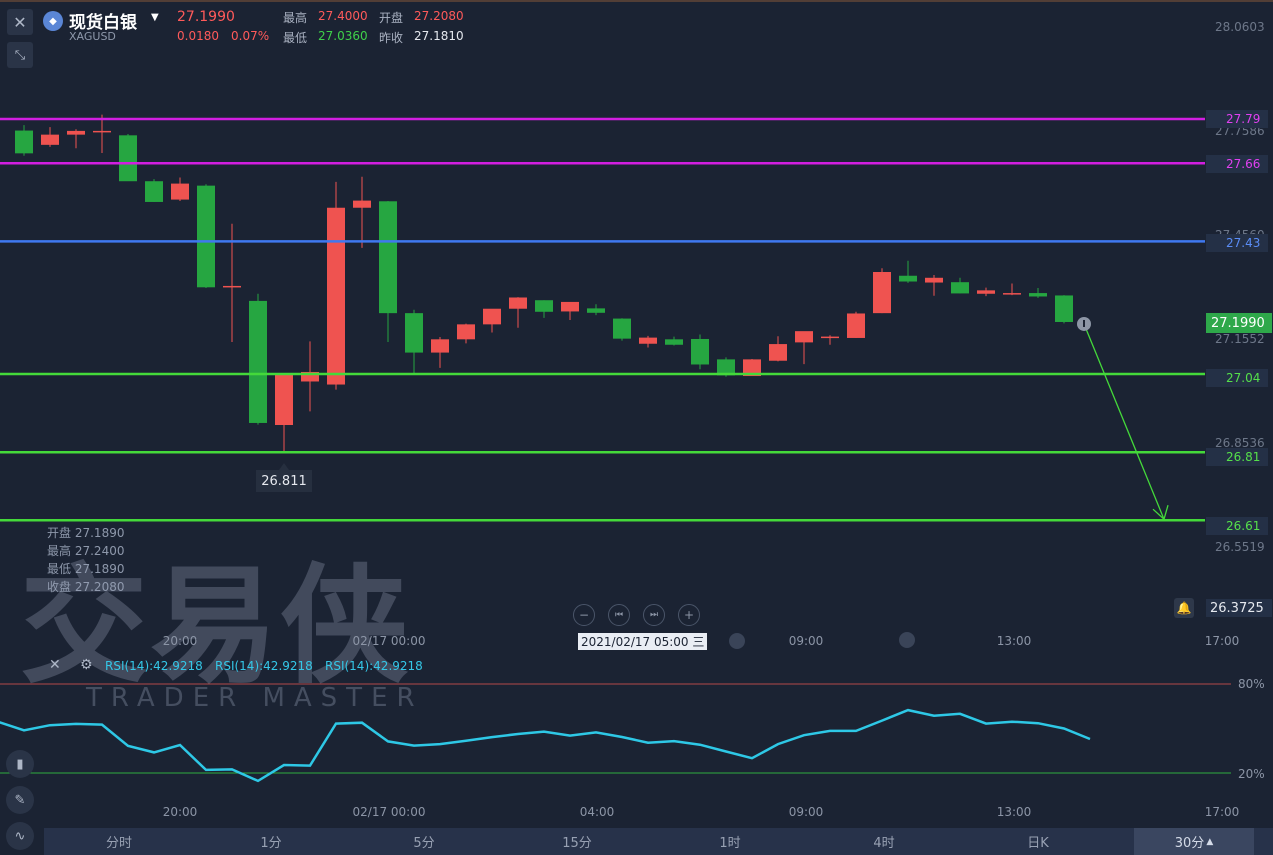 This screenshot has width=1273, height=855. Describe the element at coordinates (439, 16) in the screenshot. I see `open-value: 27.2080` at that location.